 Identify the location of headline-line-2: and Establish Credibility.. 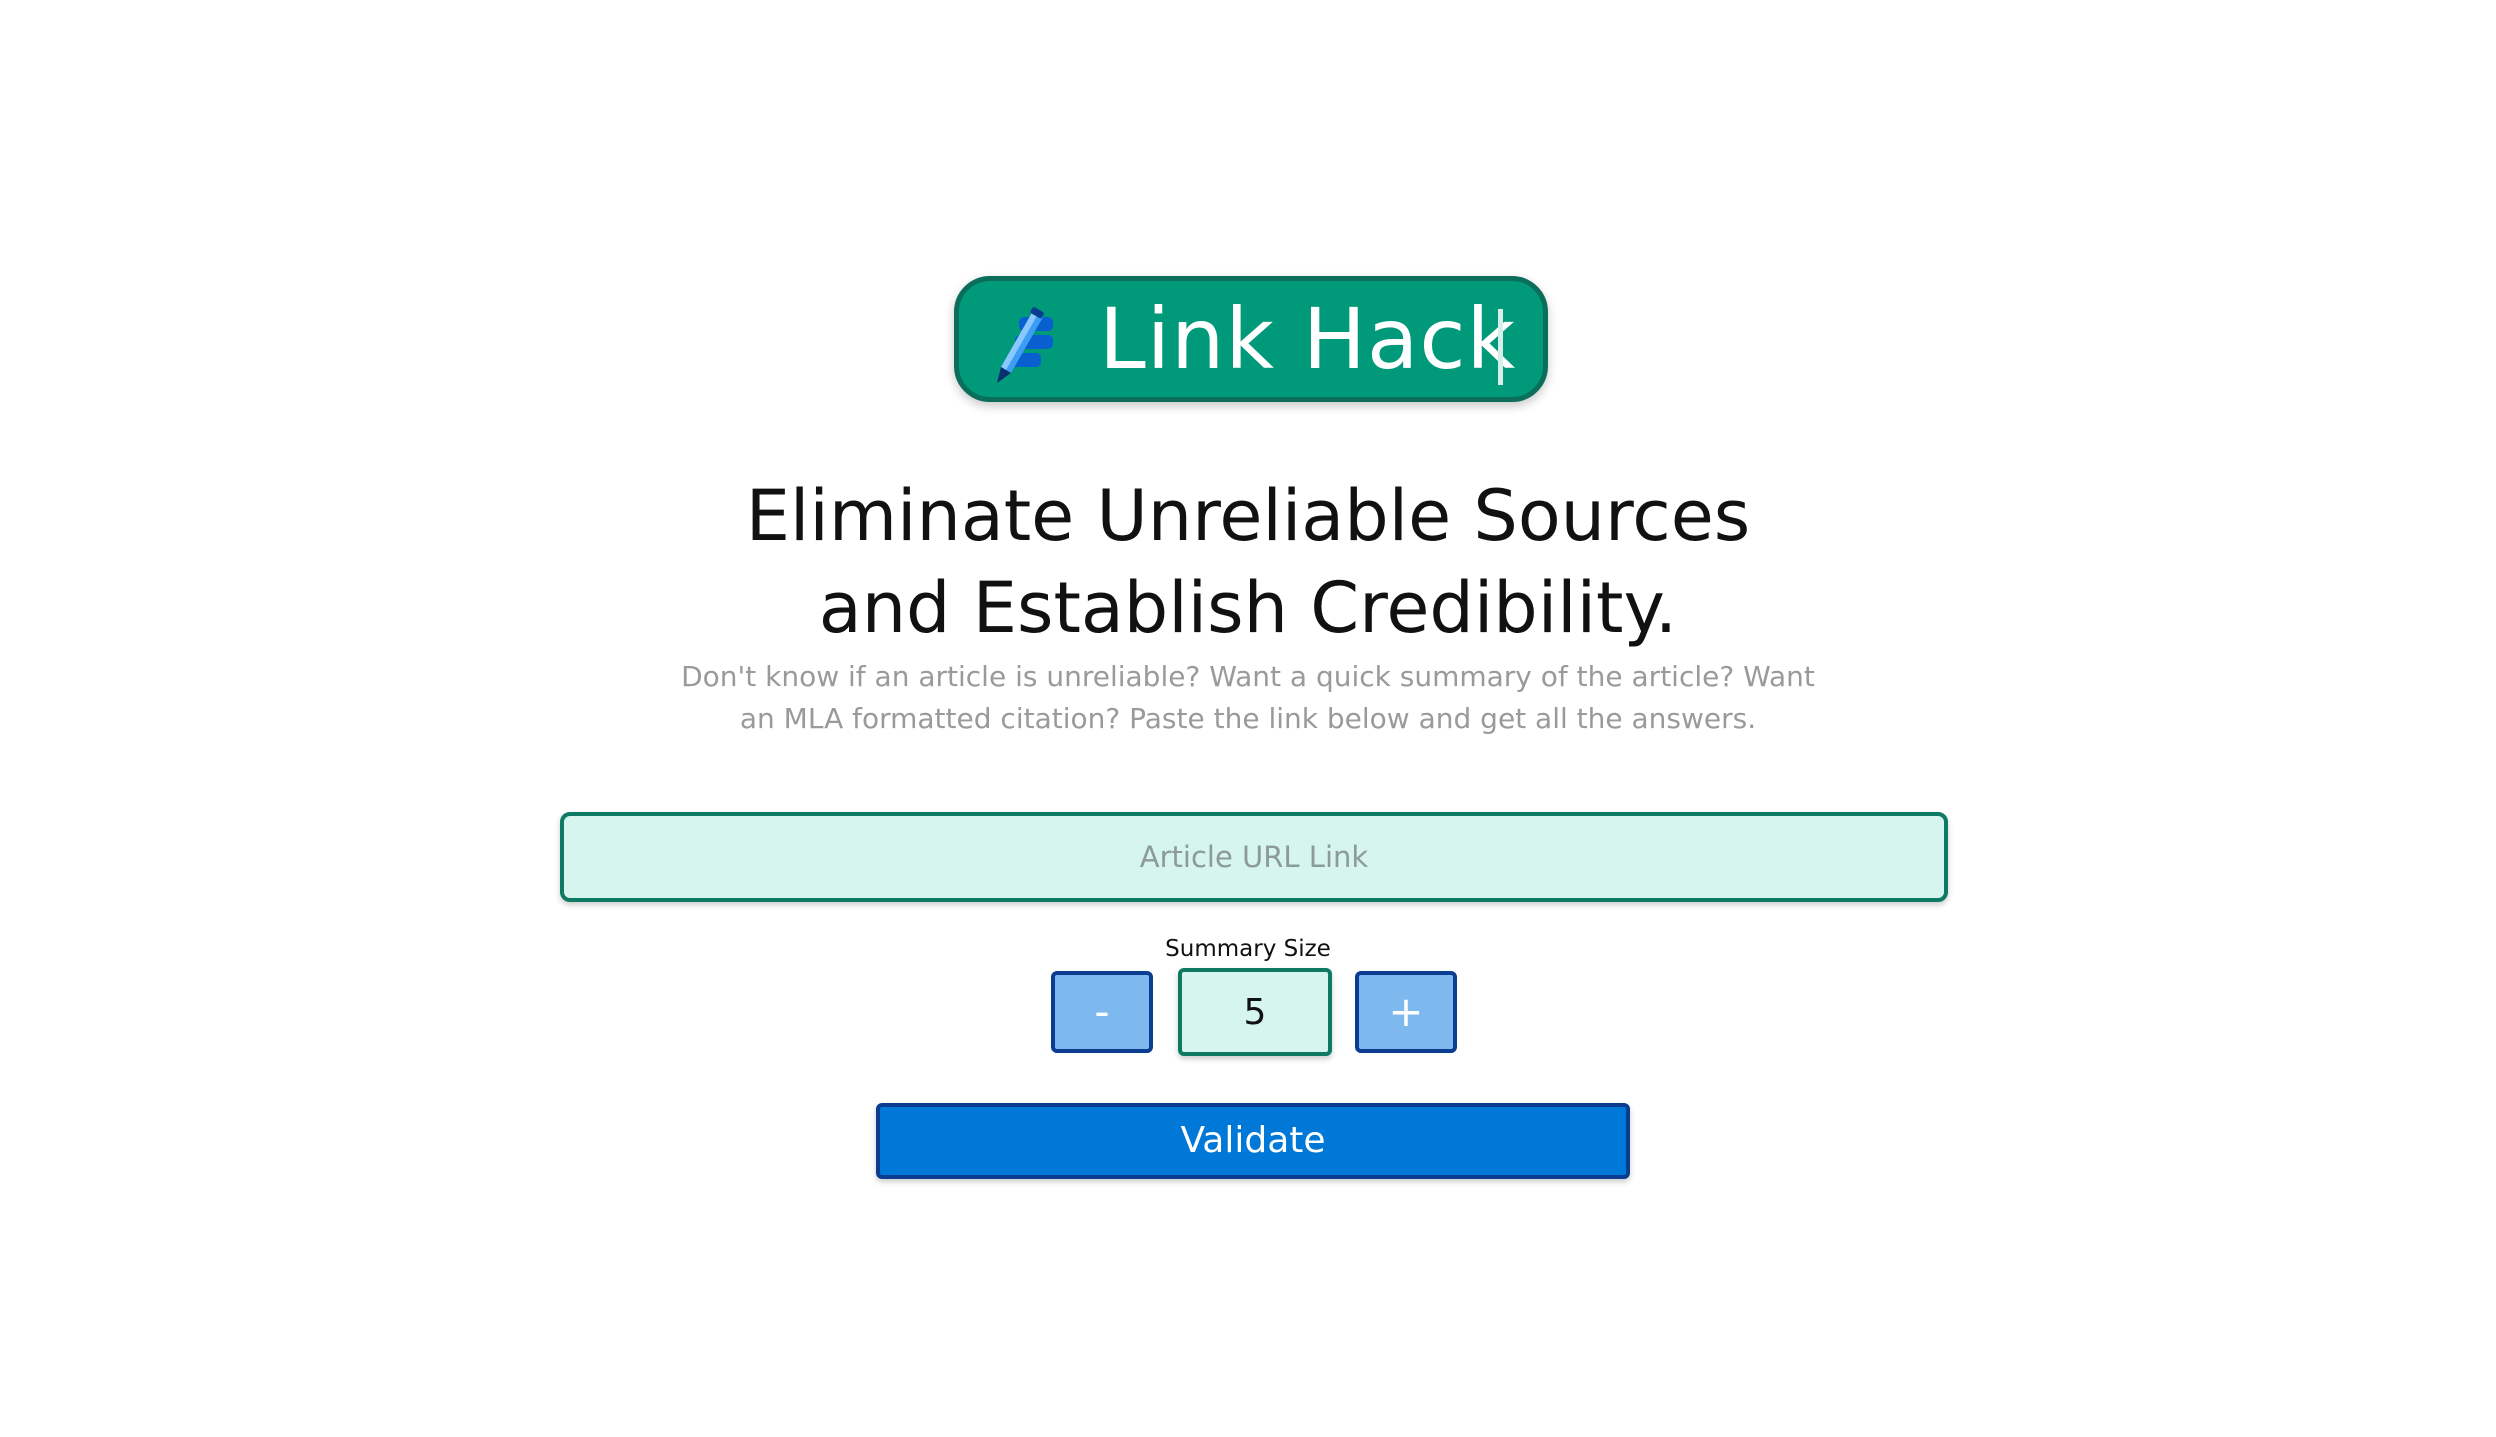
(1248, 608).